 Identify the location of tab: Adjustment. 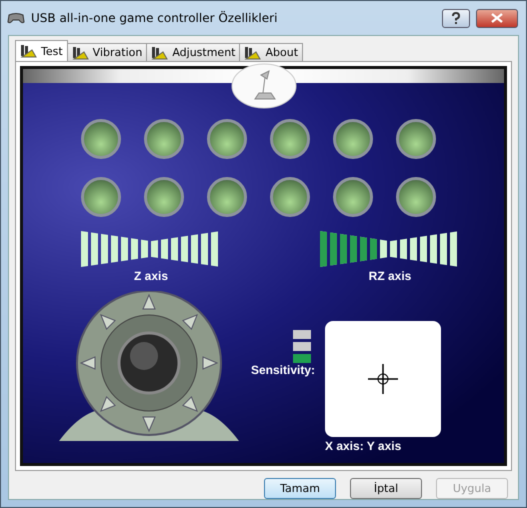
(193, 52).